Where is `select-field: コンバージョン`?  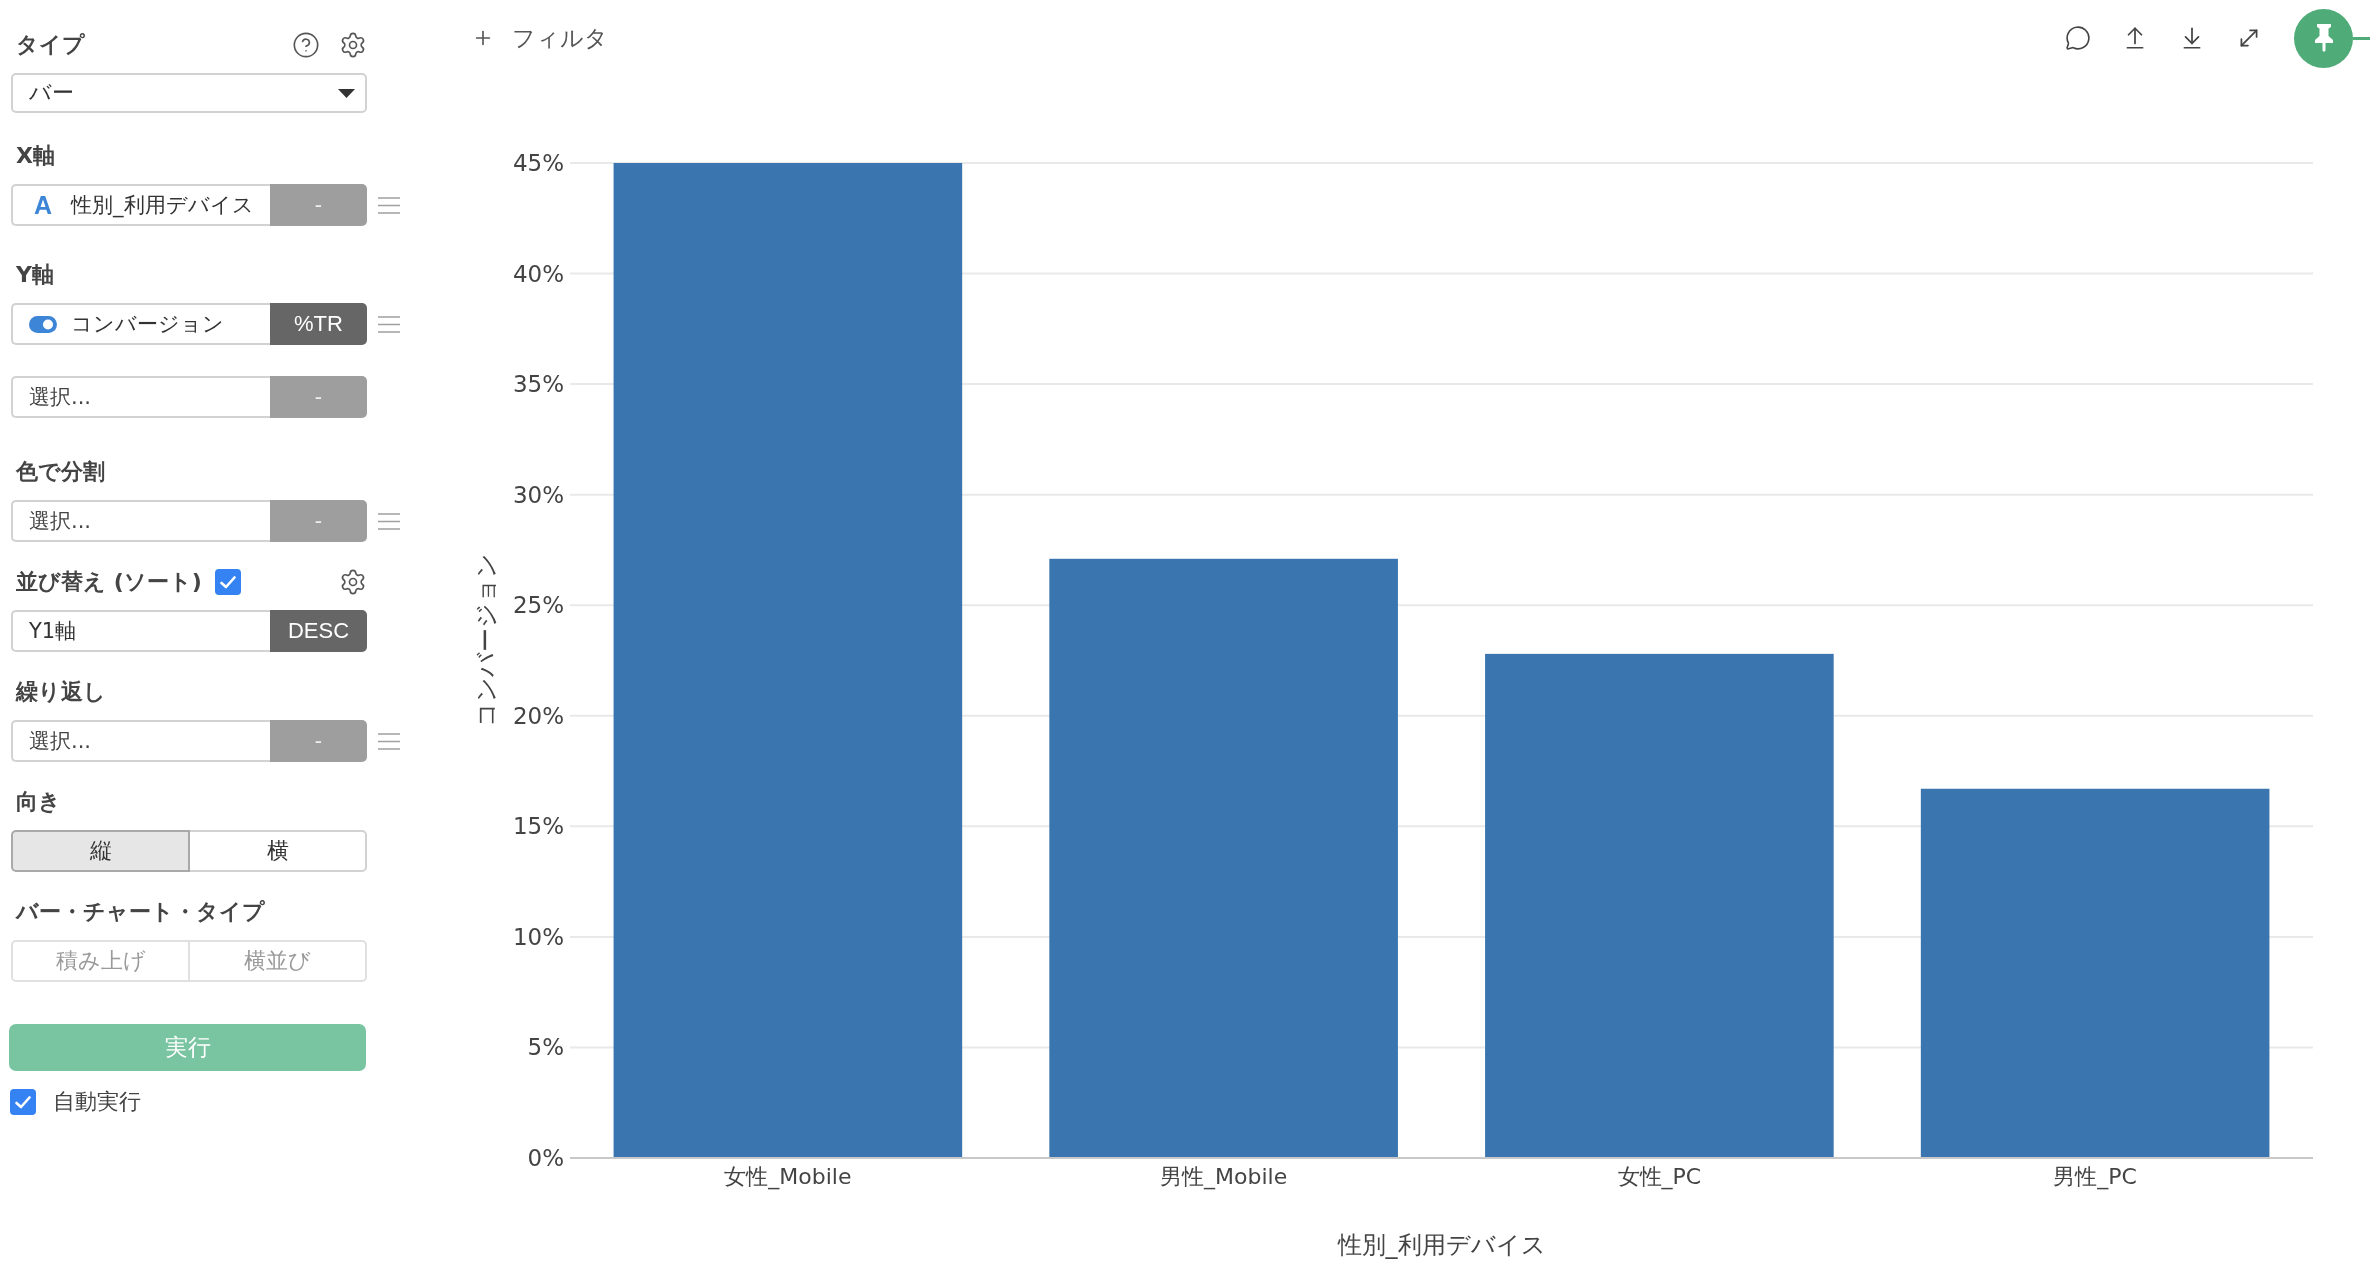
select-field: コンバージョン is located at coordinates (140, 324).